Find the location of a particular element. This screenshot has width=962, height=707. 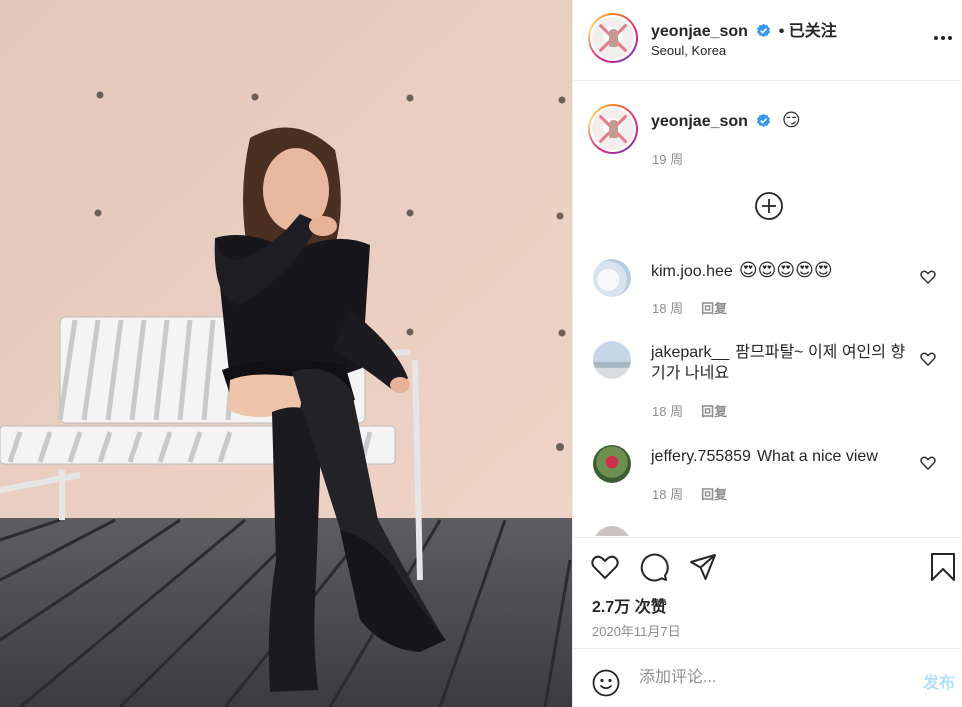

emoji-icon is located at coordinates (606, 683).